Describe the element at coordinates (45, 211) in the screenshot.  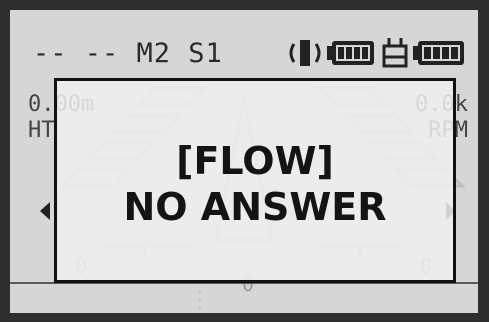
I see `left-marker-icon` at that location.